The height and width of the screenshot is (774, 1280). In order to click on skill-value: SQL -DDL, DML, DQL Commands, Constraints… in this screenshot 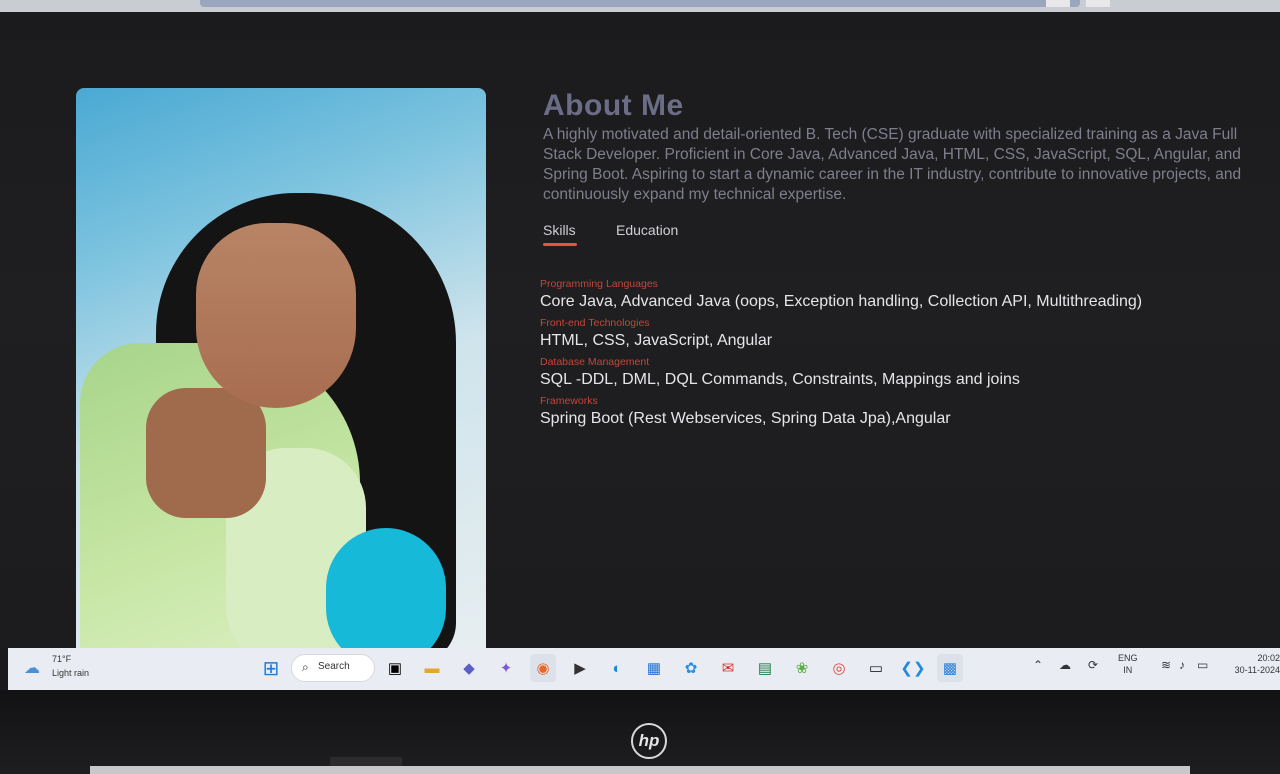, I will do `click(780, 379)`.